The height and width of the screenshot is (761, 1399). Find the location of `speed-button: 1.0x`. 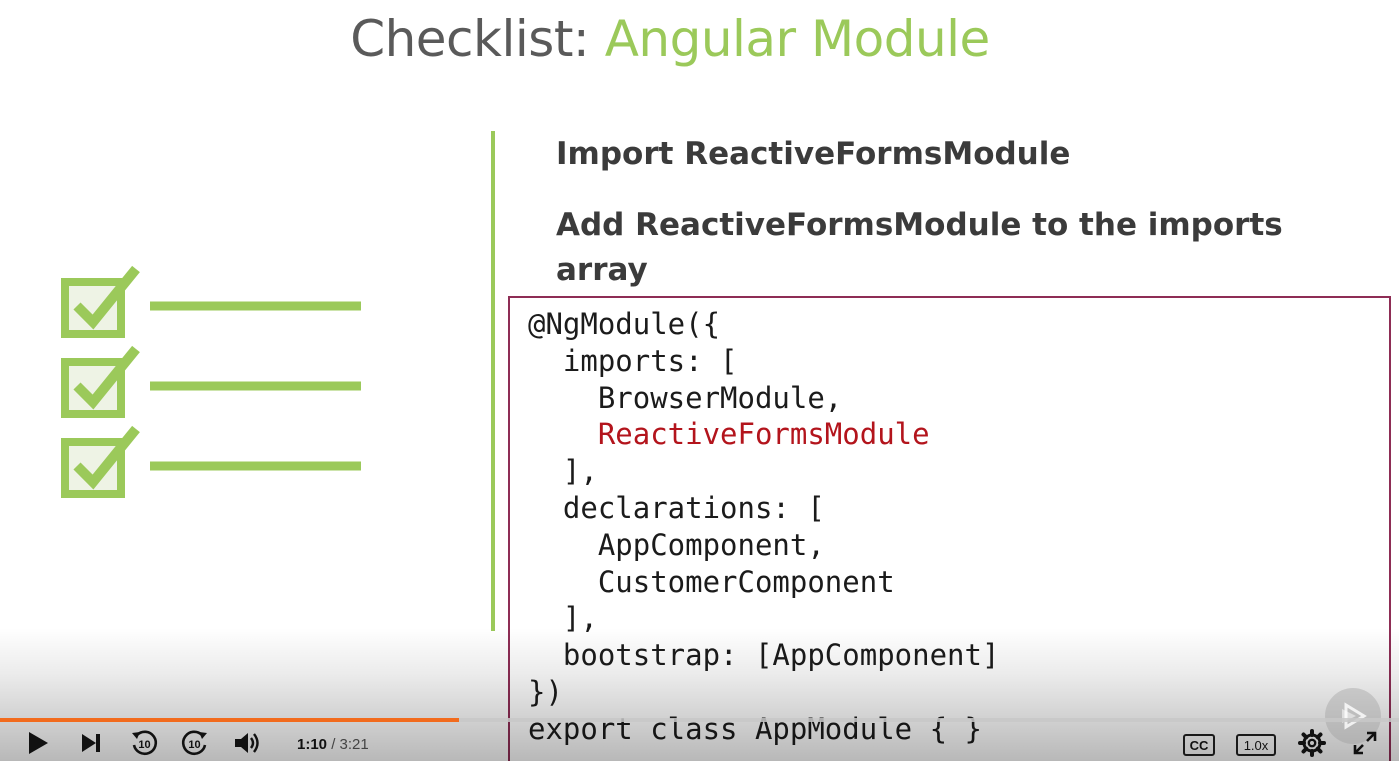

speed-button: 1.0x is located at coordinates (1256, 745).